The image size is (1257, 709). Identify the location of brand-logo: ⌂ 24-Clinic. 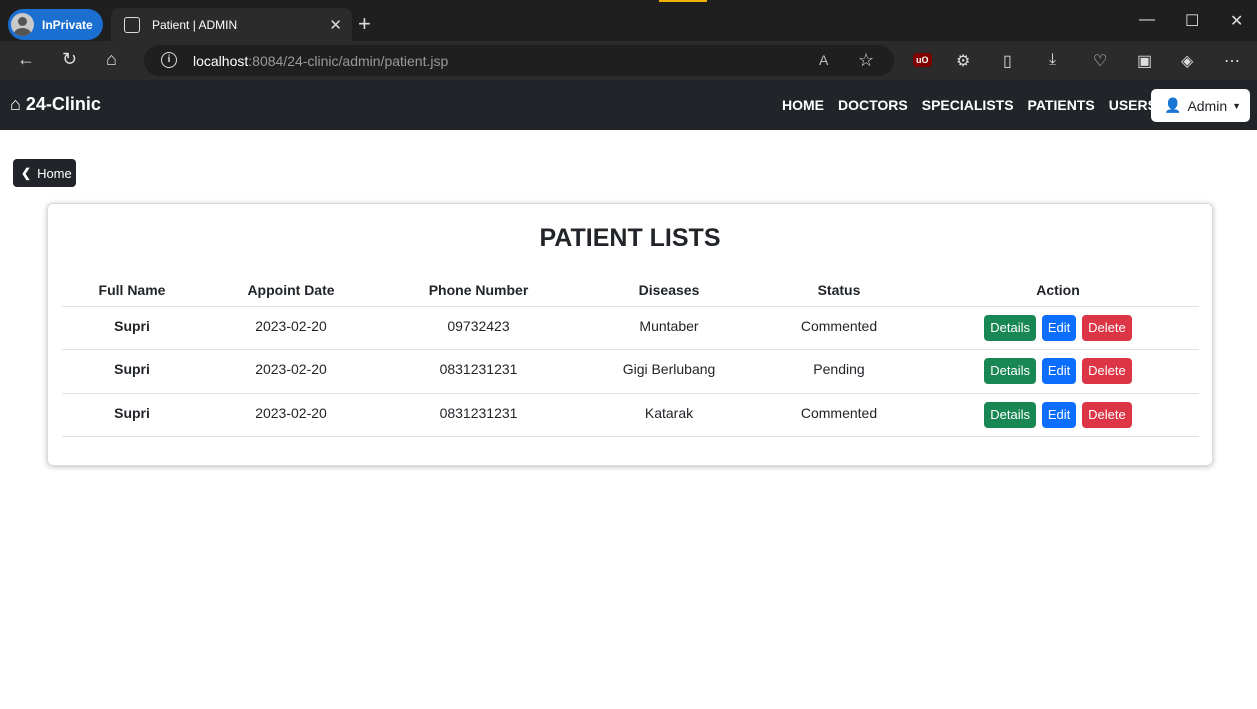
(55, 104).